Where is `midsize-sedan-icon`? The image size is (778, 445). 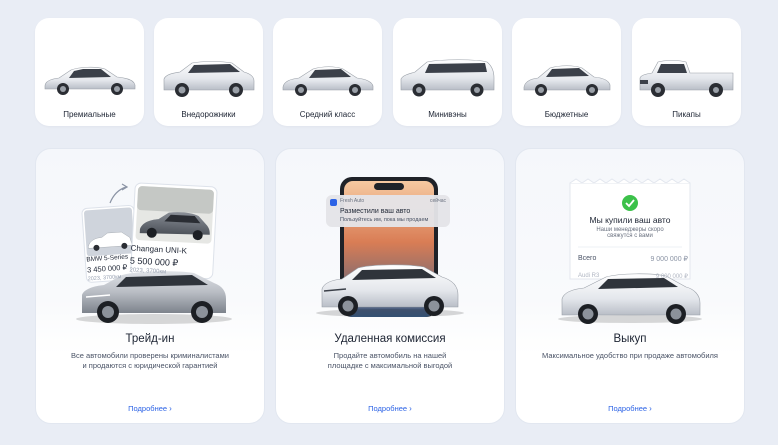
midsize-sedan-icon is located at coordinates (328, 81).